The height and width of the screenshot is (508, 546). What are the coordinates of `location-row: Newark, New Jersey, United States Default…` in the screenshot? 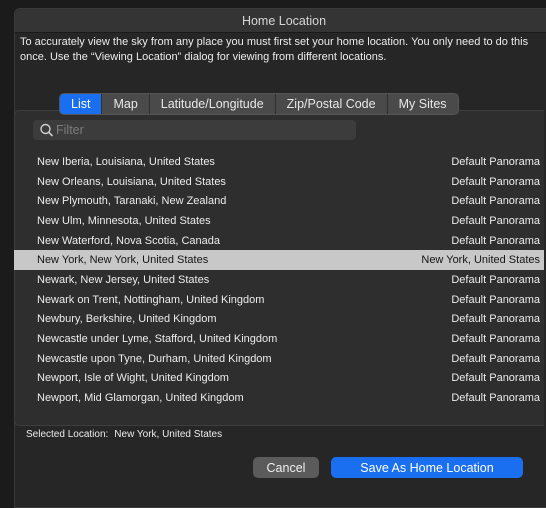 It's located at (279, 280).